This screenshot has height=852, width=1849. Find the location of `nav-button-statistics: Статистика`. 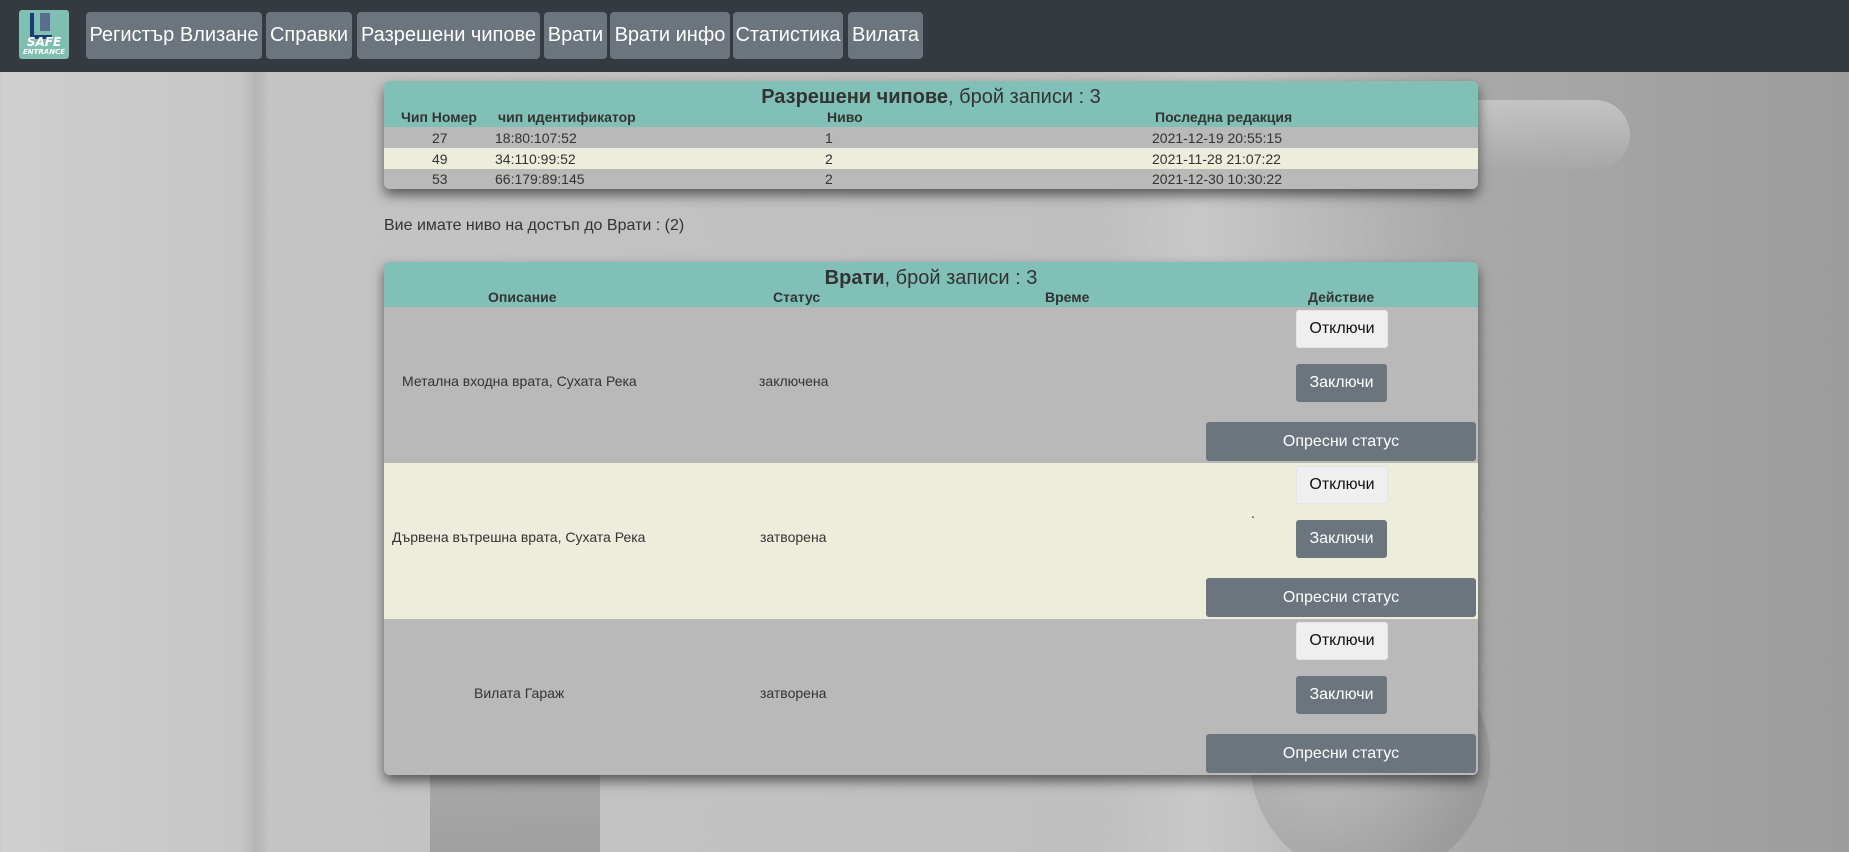

nav-button-statistics: Статистика is located at coordinates (788, 35).